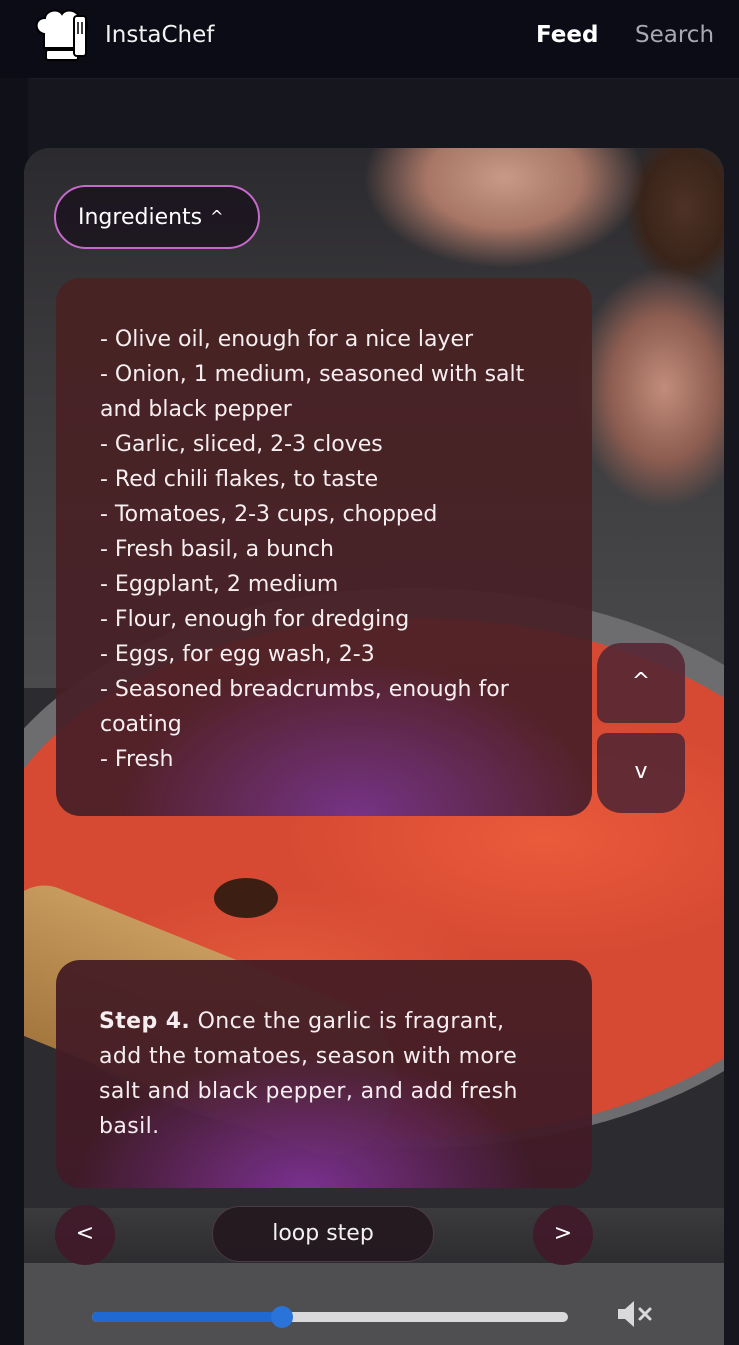  What do you see at coordinates (255, 619) in the screenshot?
I see `ingredient-item: - Flour, enough for dredging` at bounding box center [255, 619].